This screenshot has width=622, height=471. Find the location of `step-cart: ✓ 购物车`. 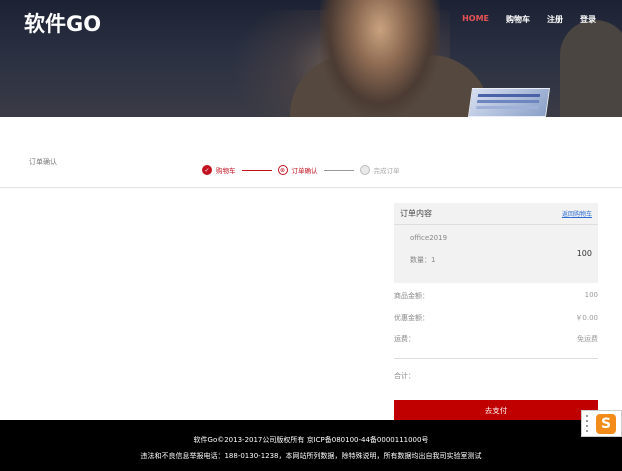

step-cart: ✓ 购物车 is located at coordinates (219, 170).